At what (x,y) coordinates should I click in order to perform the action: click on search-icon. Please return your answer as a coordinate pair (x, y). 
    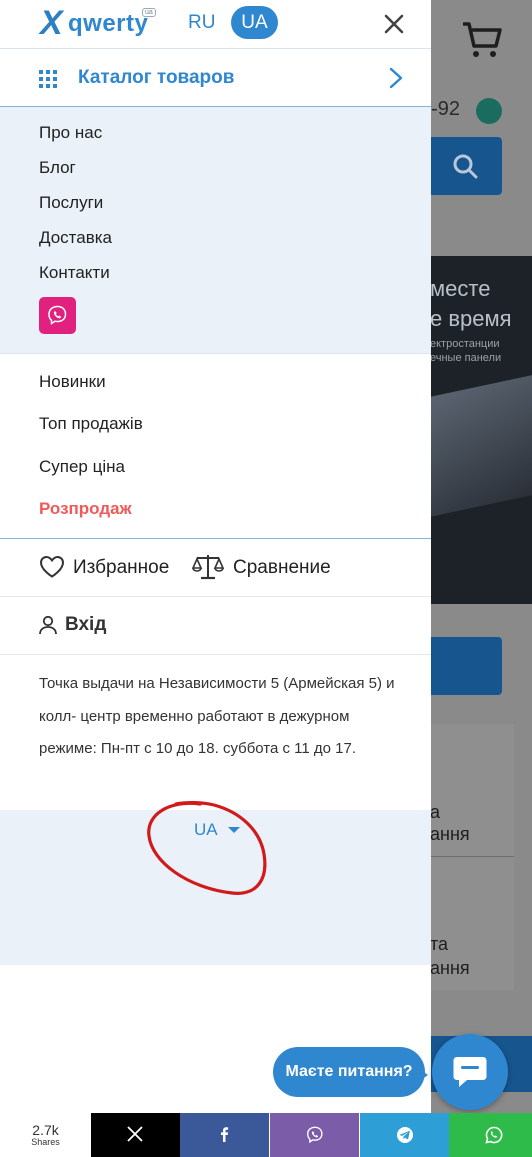
    Looking at the image, I should click on (465, 166).